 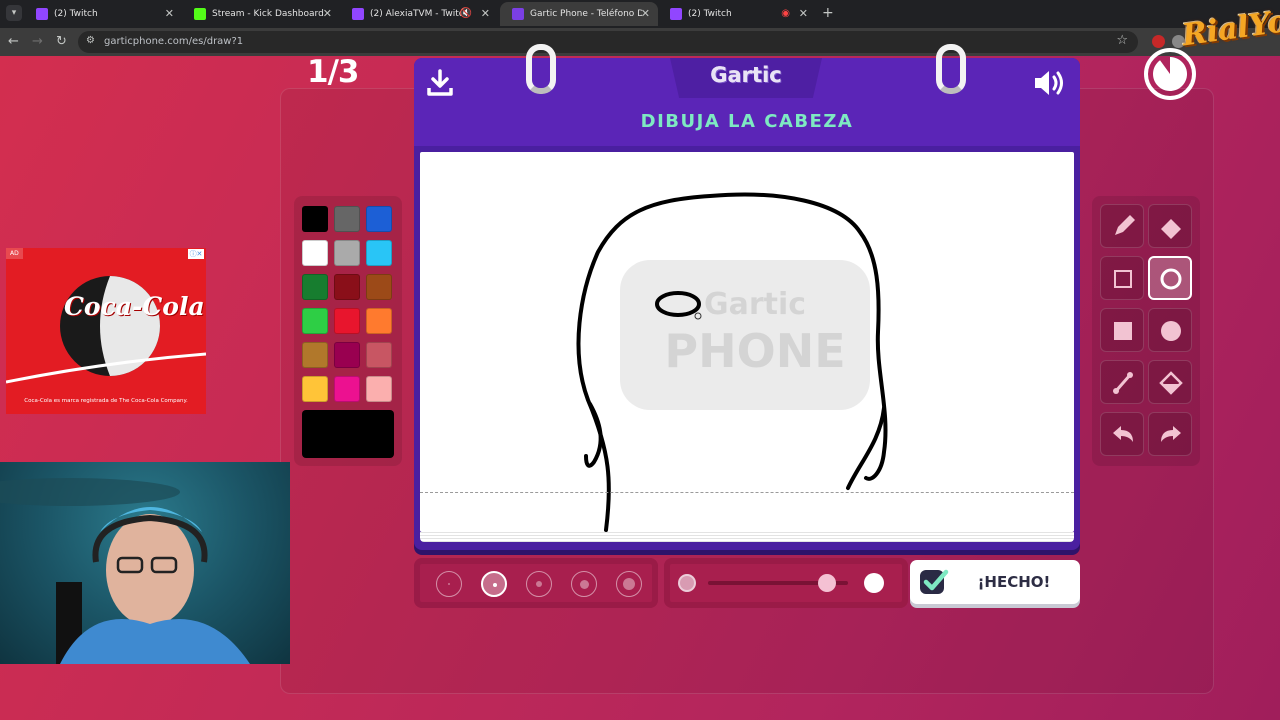 I want to click on eraser-tool, so click(x=1170, y=226).